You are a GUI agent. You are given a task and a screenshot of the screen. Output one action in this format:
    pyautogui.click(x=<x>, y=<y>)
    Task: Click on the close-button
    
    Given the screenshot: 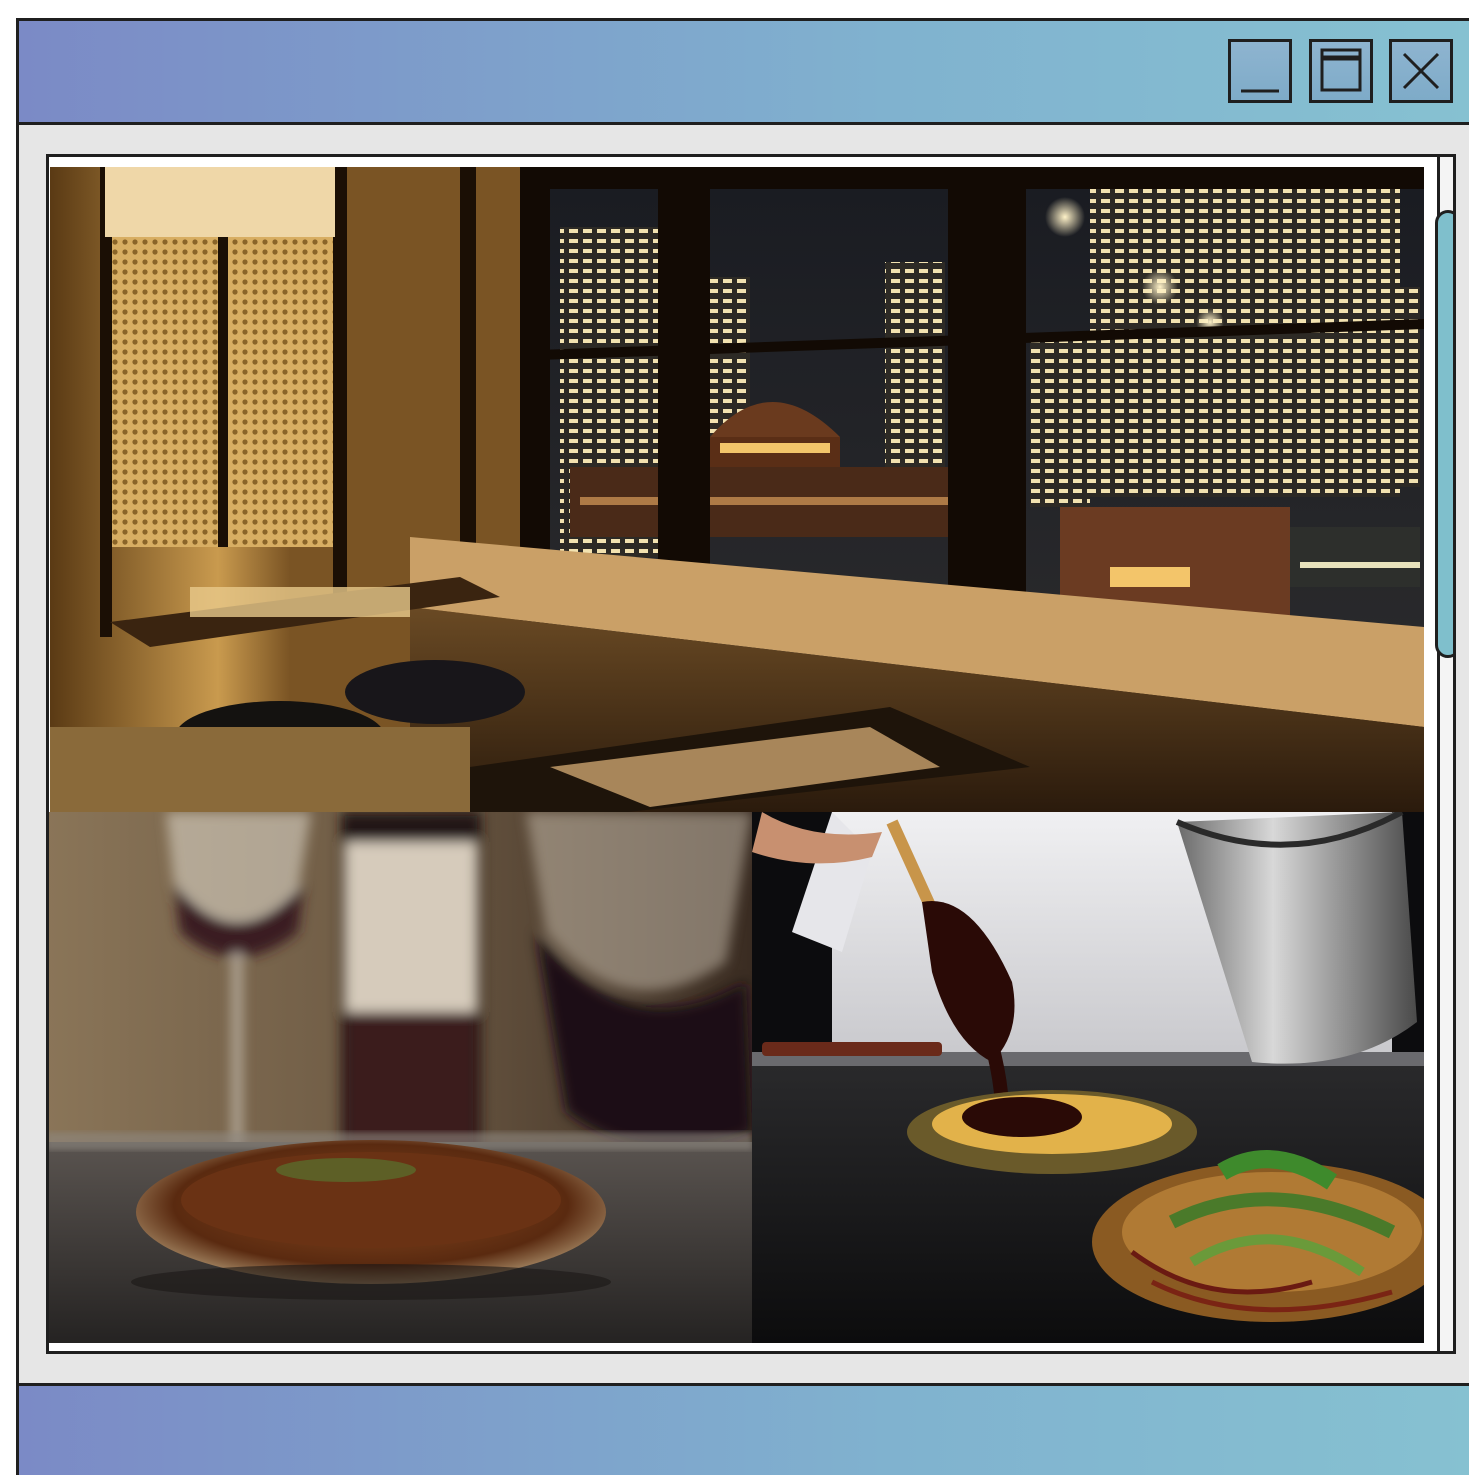 What is the action you would take?
    pyautogui.click(x=1421, y=71)
    